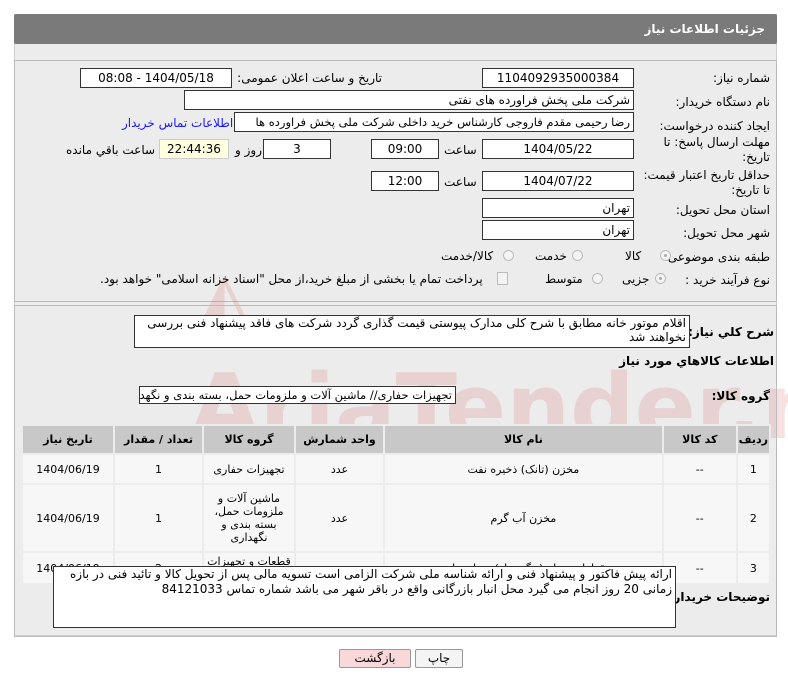  I want to click on validity-time-label: ساعت, so click(460, 182).